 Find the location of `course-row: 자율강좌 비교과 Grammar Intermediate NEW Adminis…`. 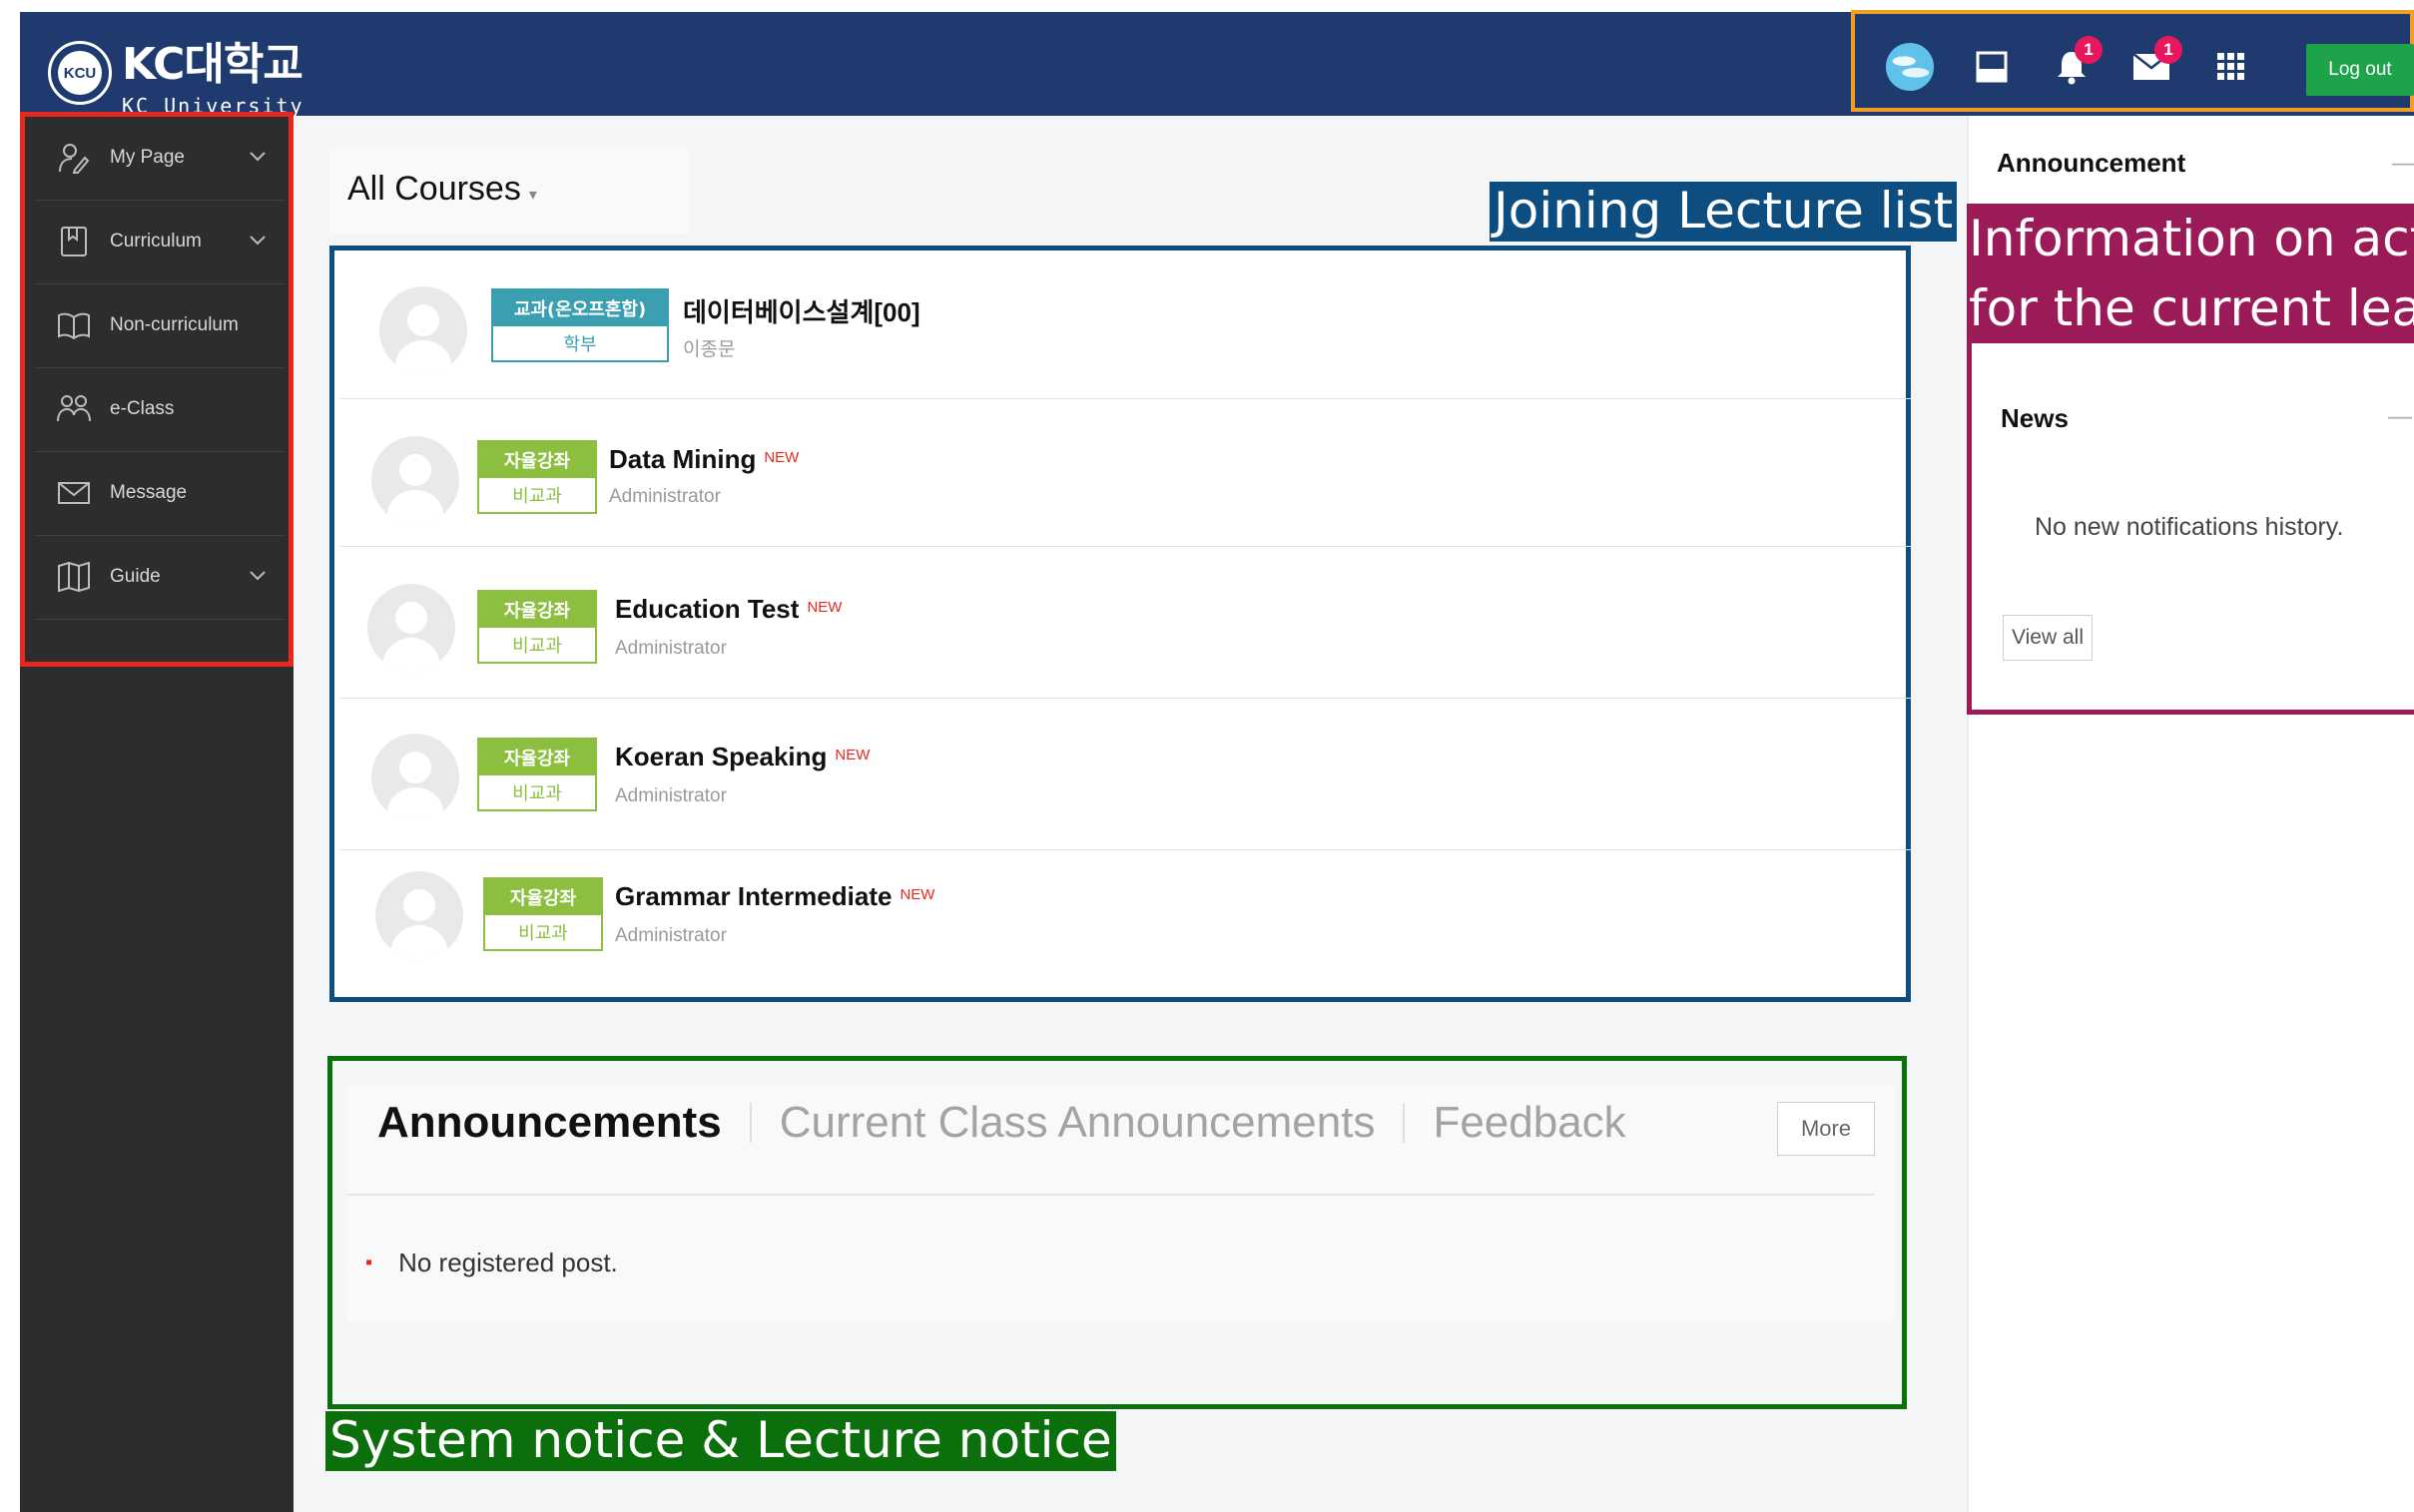

course-row: 자율강좌 비교과 Grammar Intermediate NEW Adminis… is located at coordinates (1125, 923).